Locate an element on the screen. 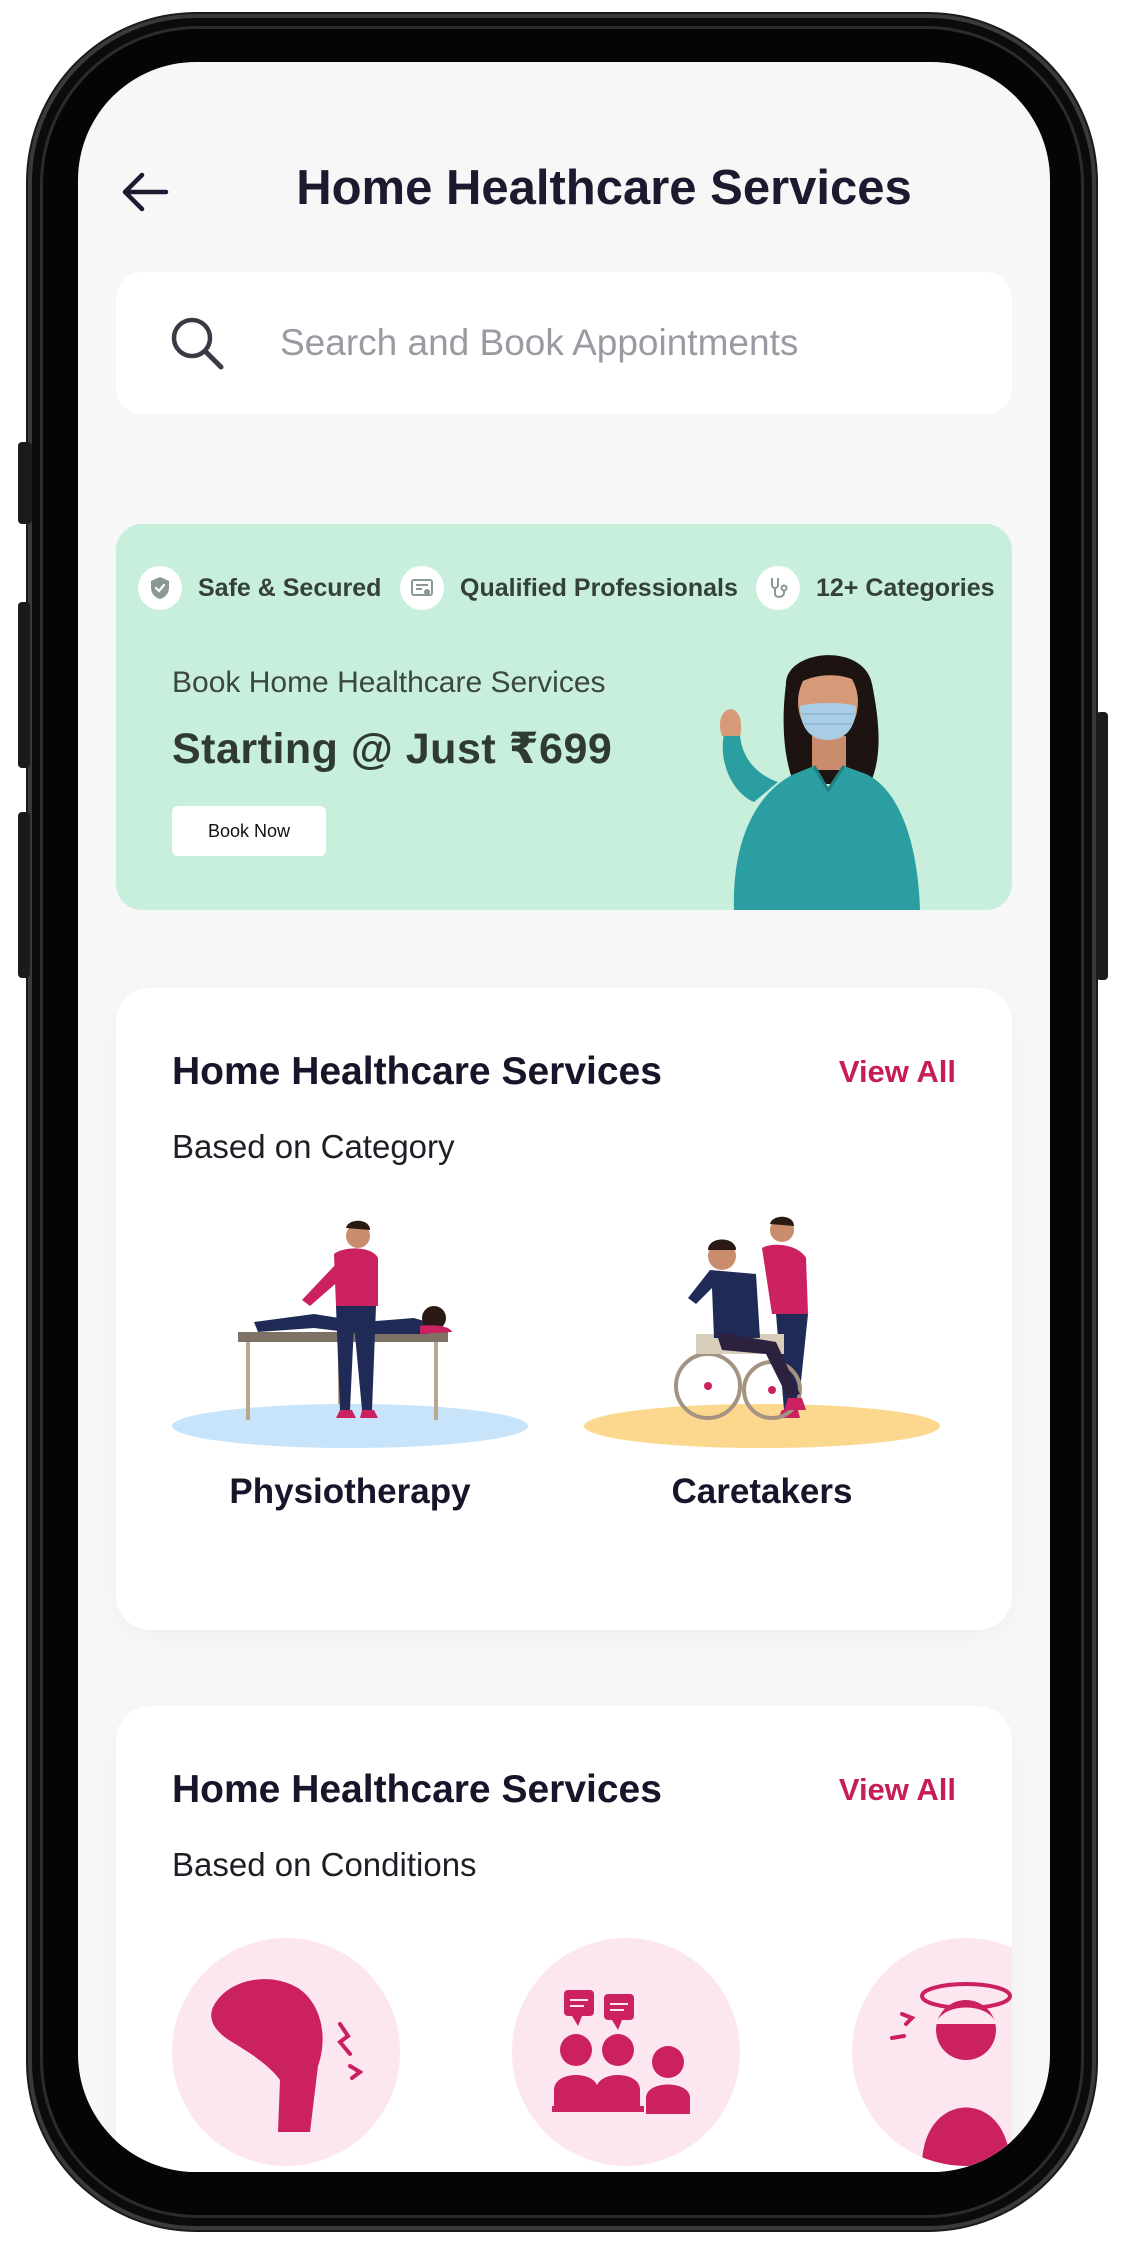  feature-qualified-professionals: Qualified Professionals is located at coordinates (569, 588).